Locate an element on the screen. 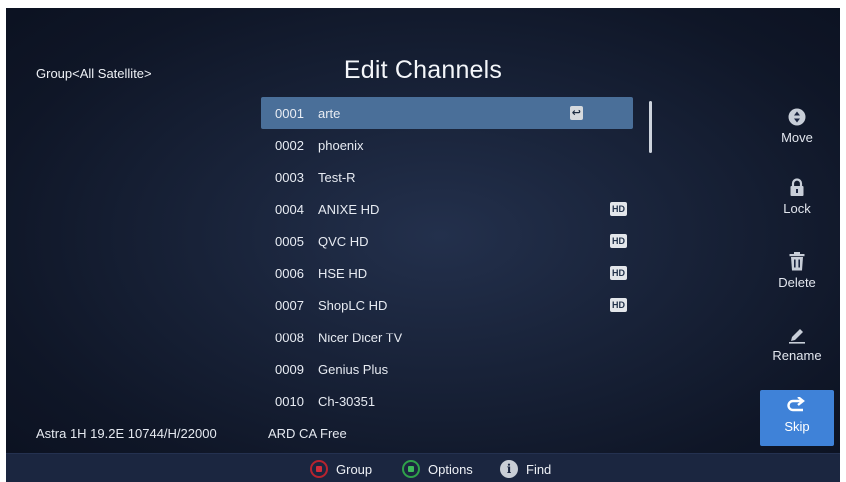 The width and height of the screenshot is (846, 482). channel-row: 0002 phoenix is located at coordinates (447, 145).